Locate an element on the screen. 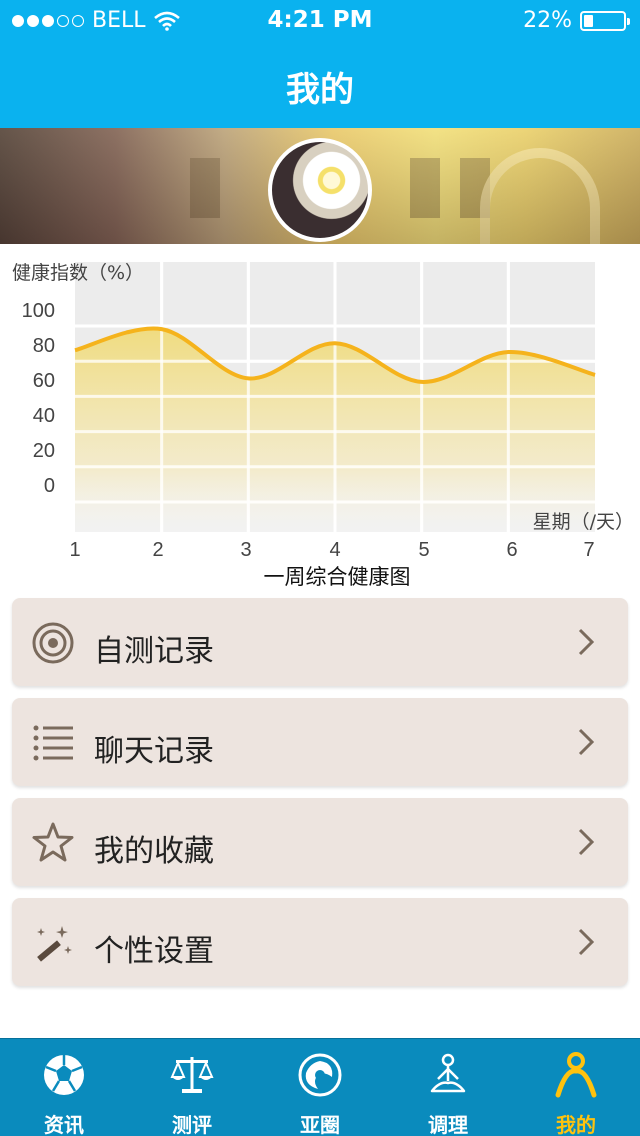 This screenshot has width=640, height=1136. tab-assessment: 测评 is located at coordinates (192, 1087).